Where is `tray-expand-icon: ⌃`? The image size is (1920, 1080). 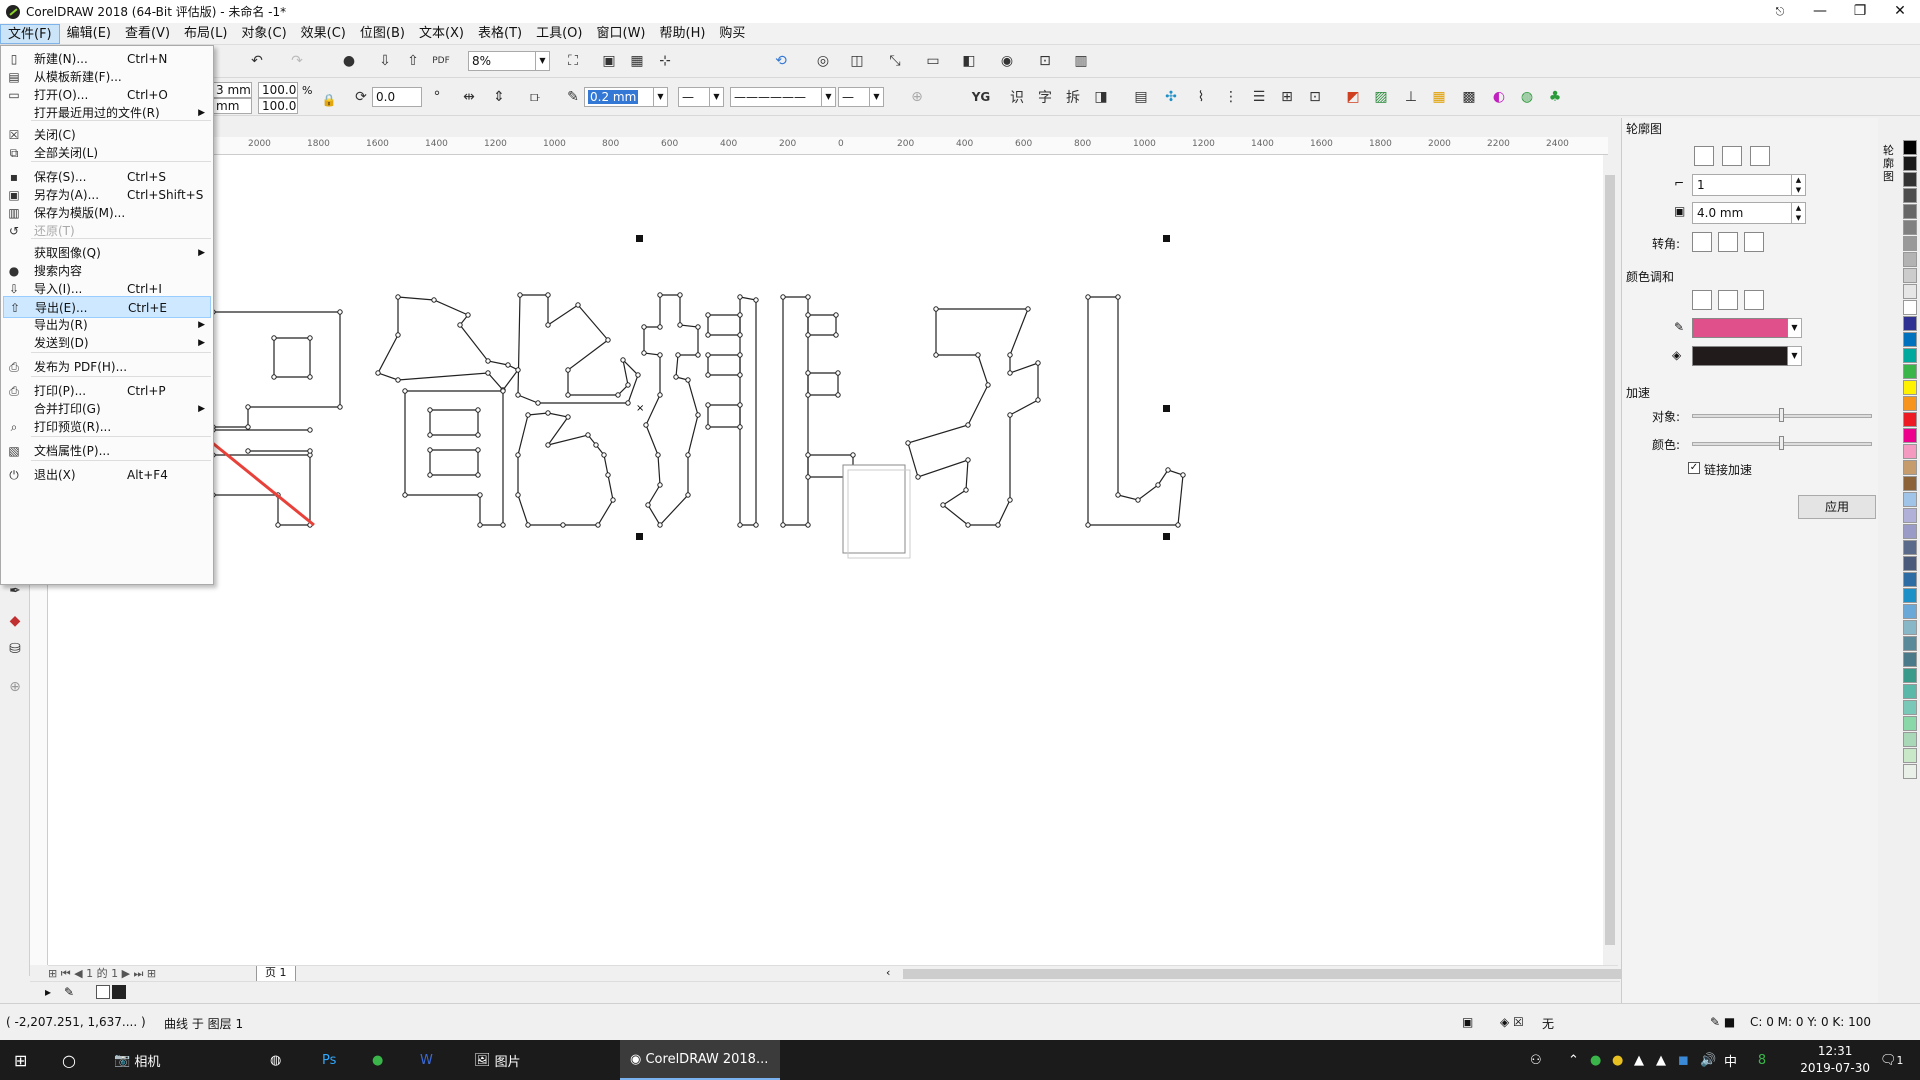 tray-expand-icon: ⌃ is located at coordinates (1573, 1060).